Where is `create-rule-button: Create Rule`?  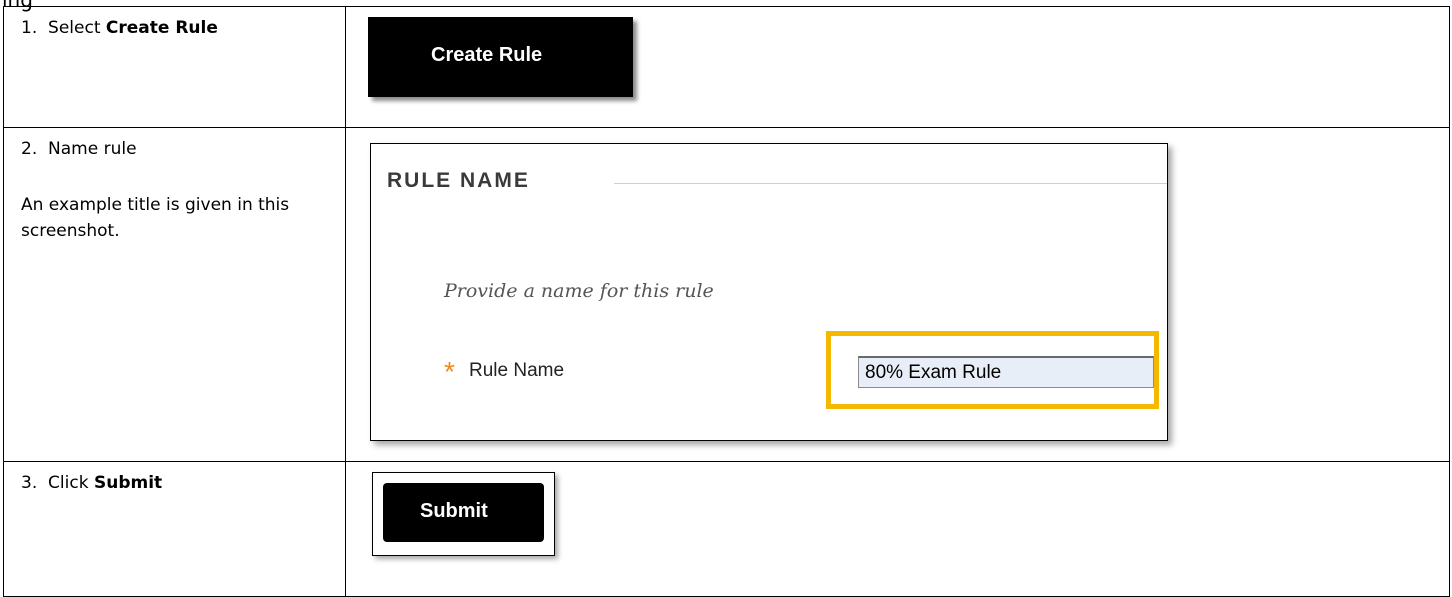 create-rule-button: Create Rule is located at coordinates (500, 57).